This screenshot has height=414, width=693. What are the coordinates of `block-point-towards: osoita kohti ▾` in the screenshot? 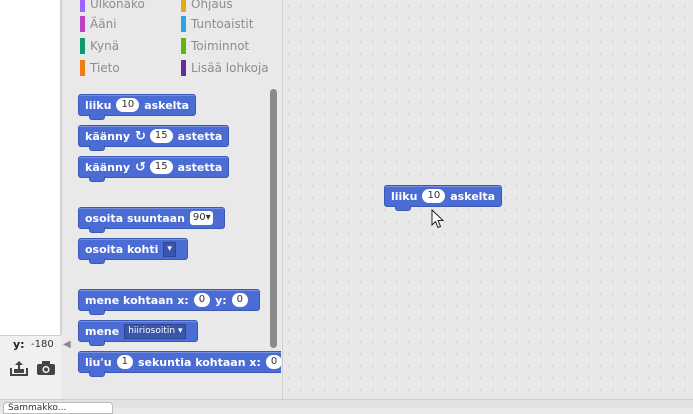 It's located at (133, 251).